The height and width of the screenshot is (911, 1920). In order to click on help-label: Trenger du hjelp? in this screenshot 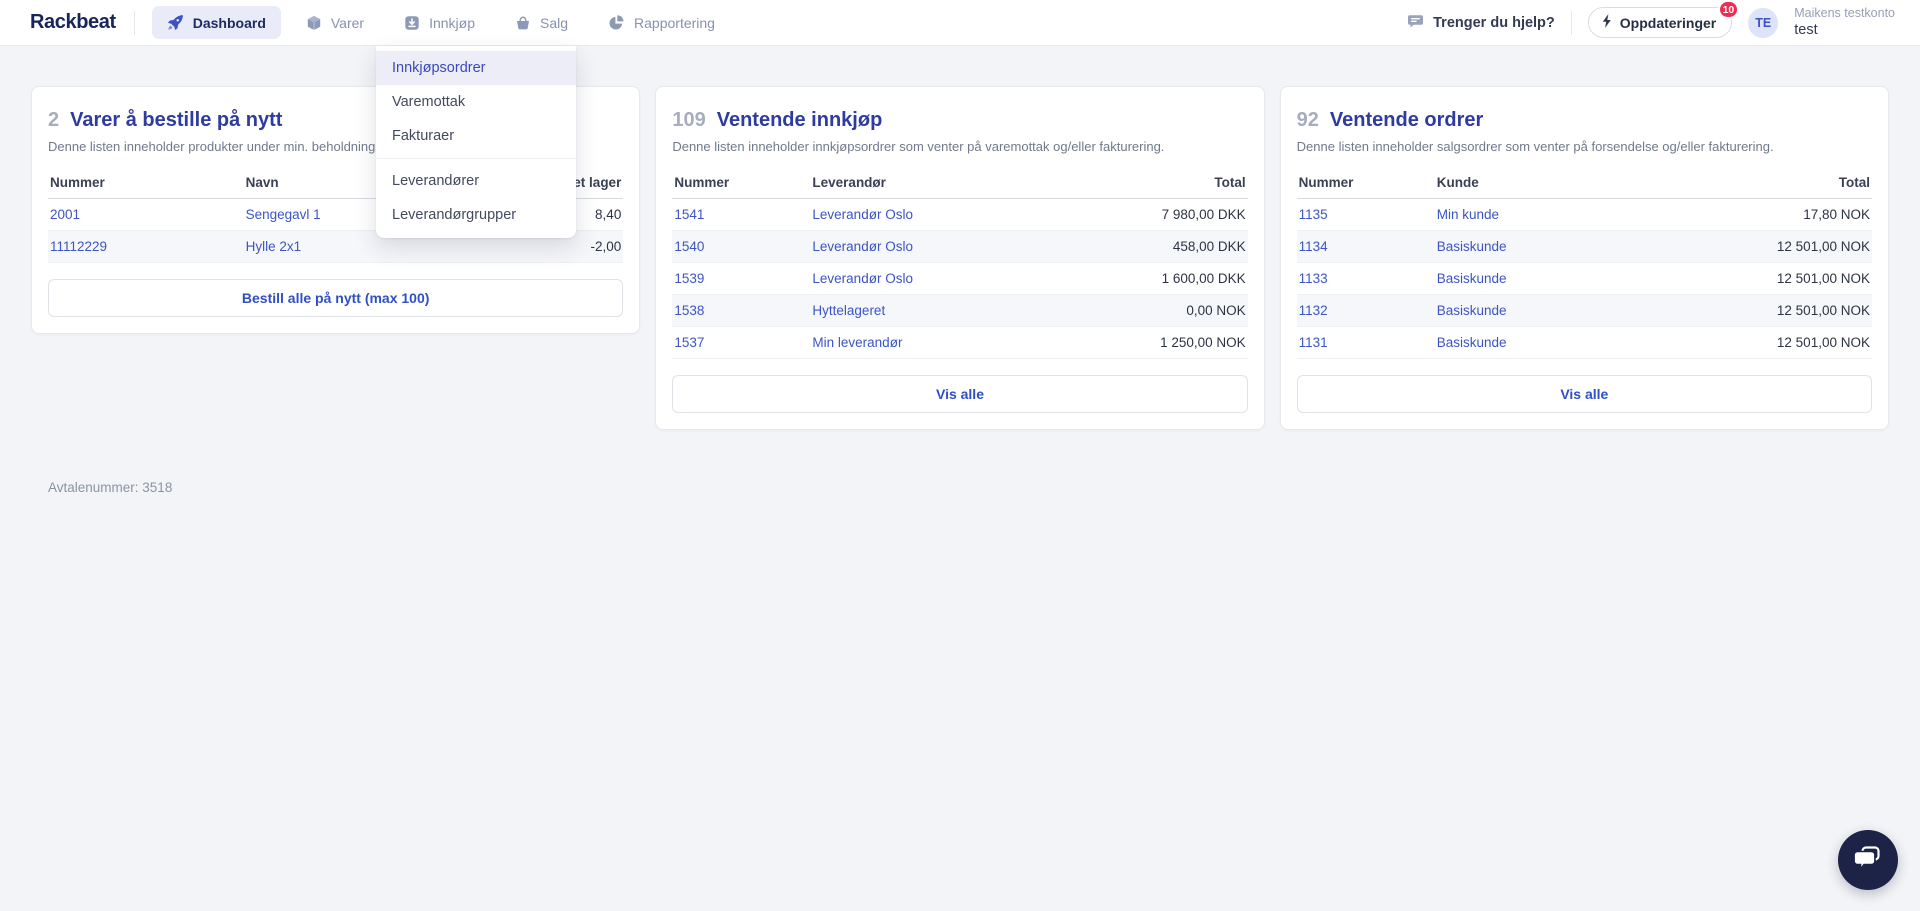, I will do `click(1494, 22)`.